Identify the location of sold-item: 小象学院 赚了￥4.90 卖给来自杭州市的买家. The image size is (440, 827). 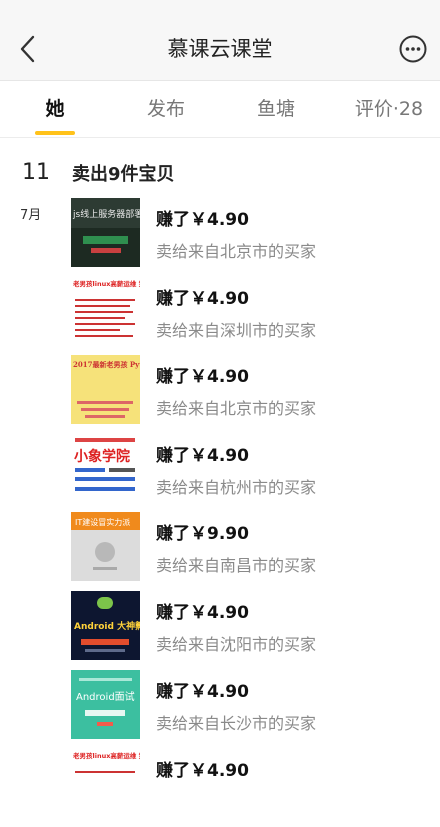
(255, 473).